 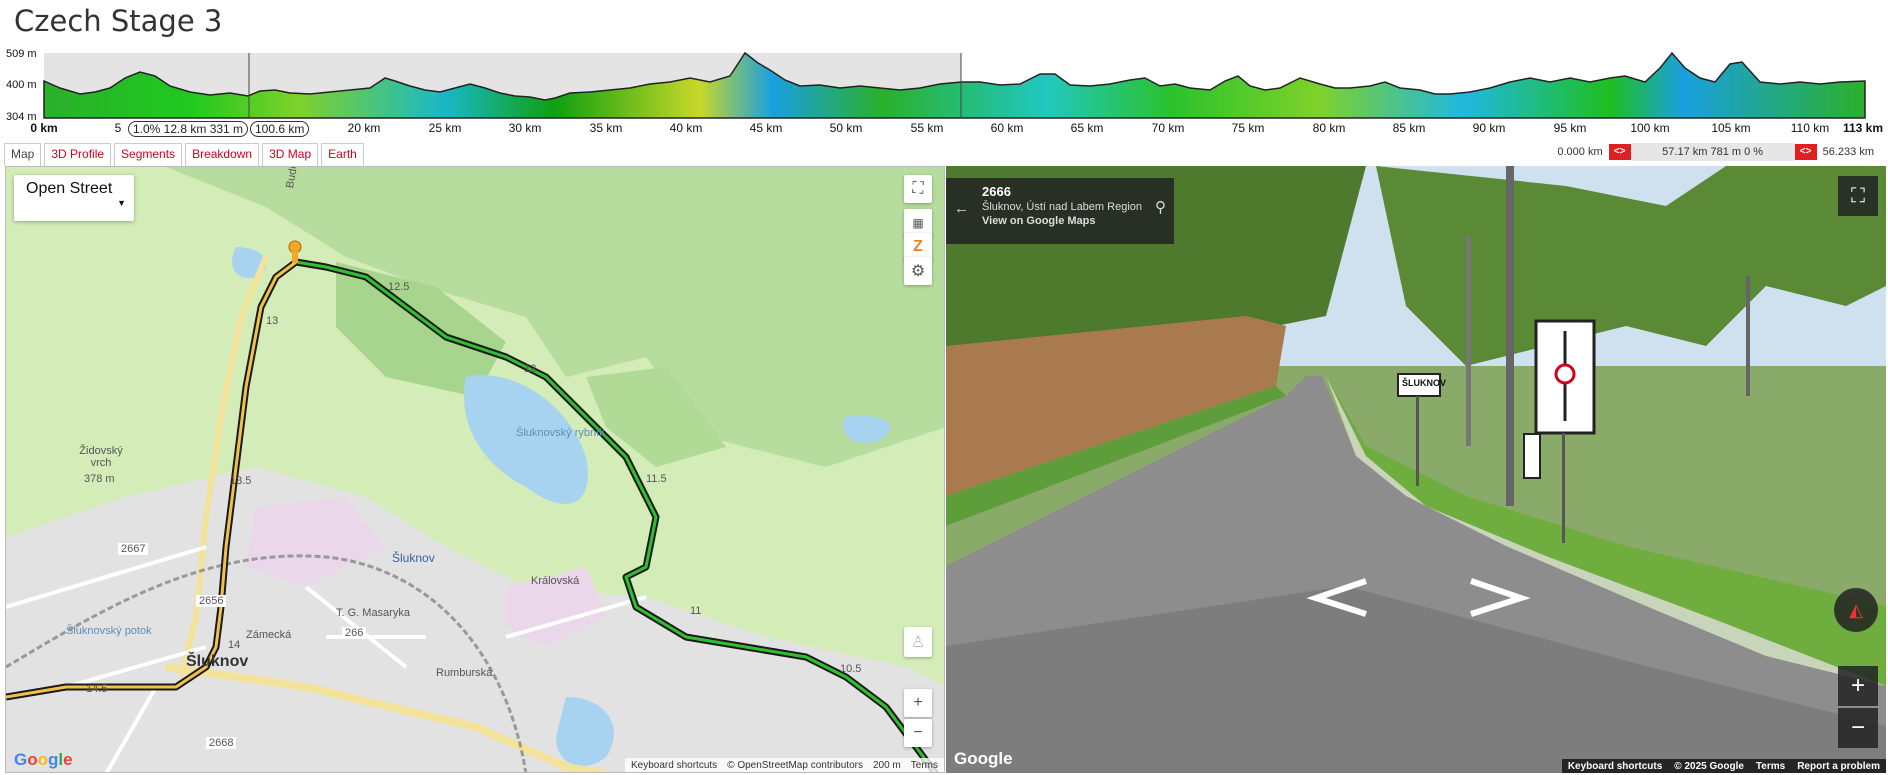 What do you see at coordinates (78, 154) in the screenshot?
I see `tab-3d-profile: 3D Profile` at bounding box center [78, 154].